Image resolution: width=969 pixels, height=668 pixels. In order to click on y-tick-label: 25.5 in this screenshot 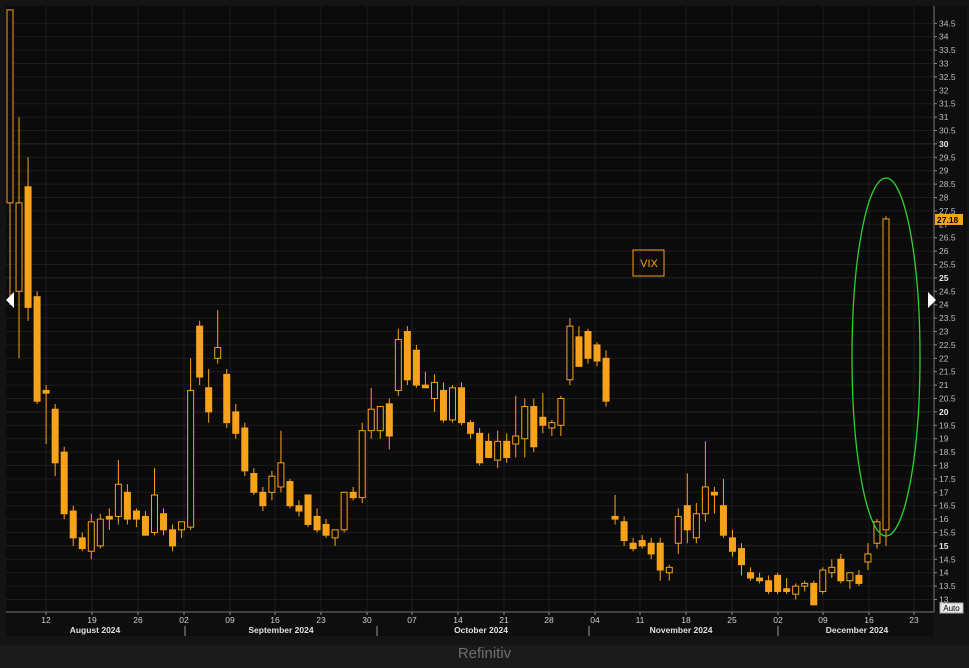, I will do `click(947, 265)`.